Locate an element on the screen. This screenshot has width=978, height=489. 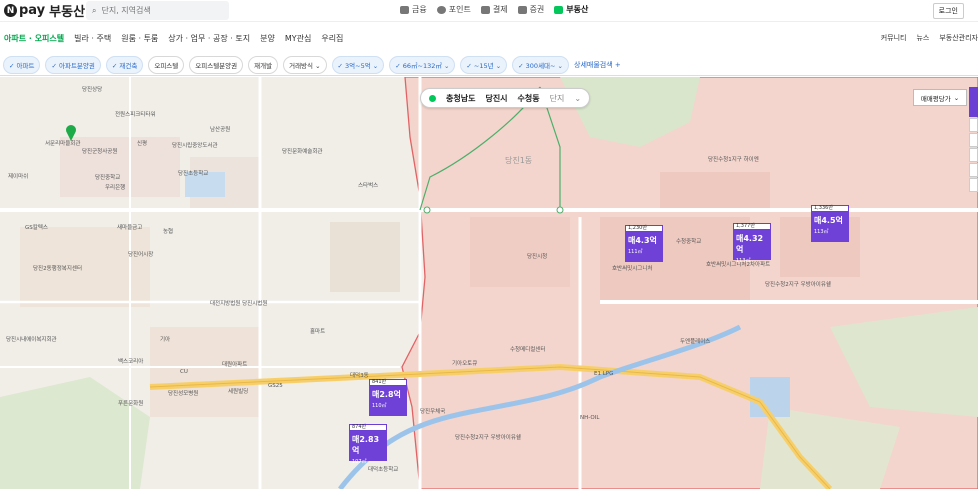
naver-logo-icon: N is located at coordinates (10, 10).